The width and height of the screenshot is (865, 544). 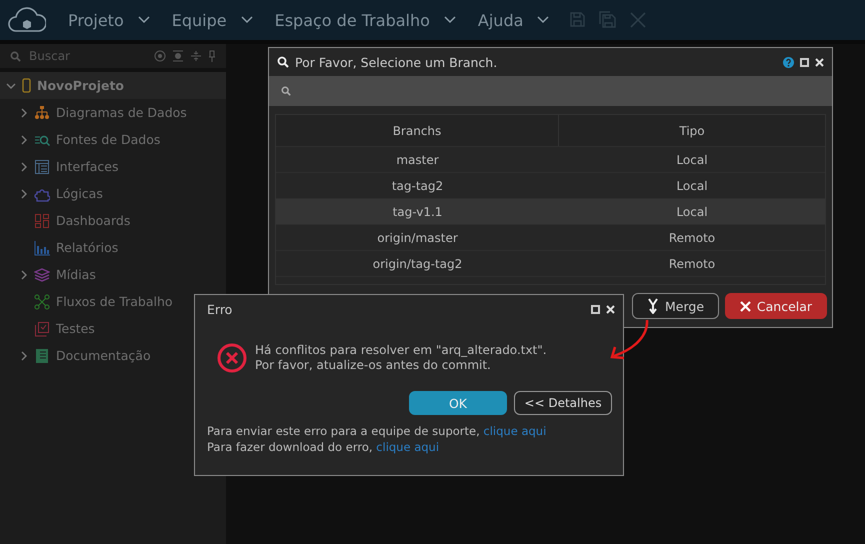 What do you see at coordinates (232, 358) in the screenshot?
I see `error-icon` at bounding box center [232, 358].